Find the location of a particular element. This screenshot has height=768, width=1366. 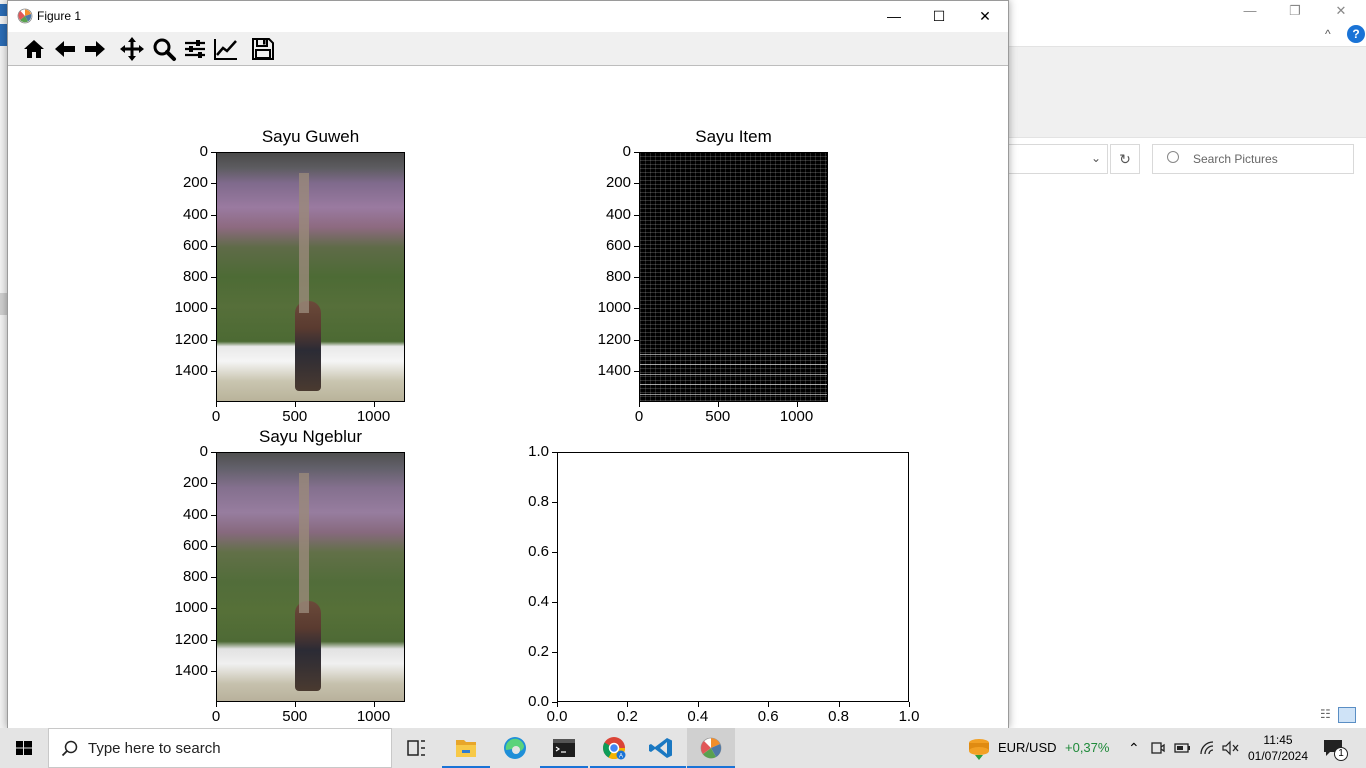

task-view-icon is located at coordinates (416, 748).